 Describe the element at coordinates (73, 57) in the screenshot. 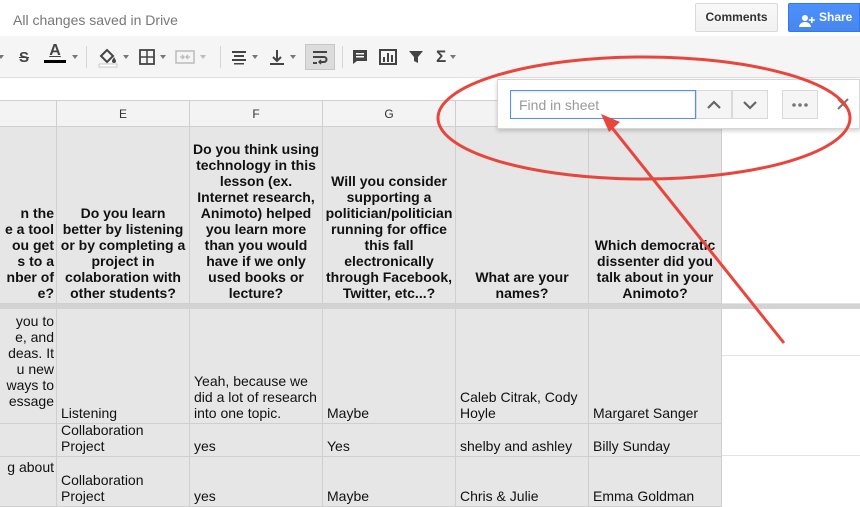

I see `text-color-caret` at that location.